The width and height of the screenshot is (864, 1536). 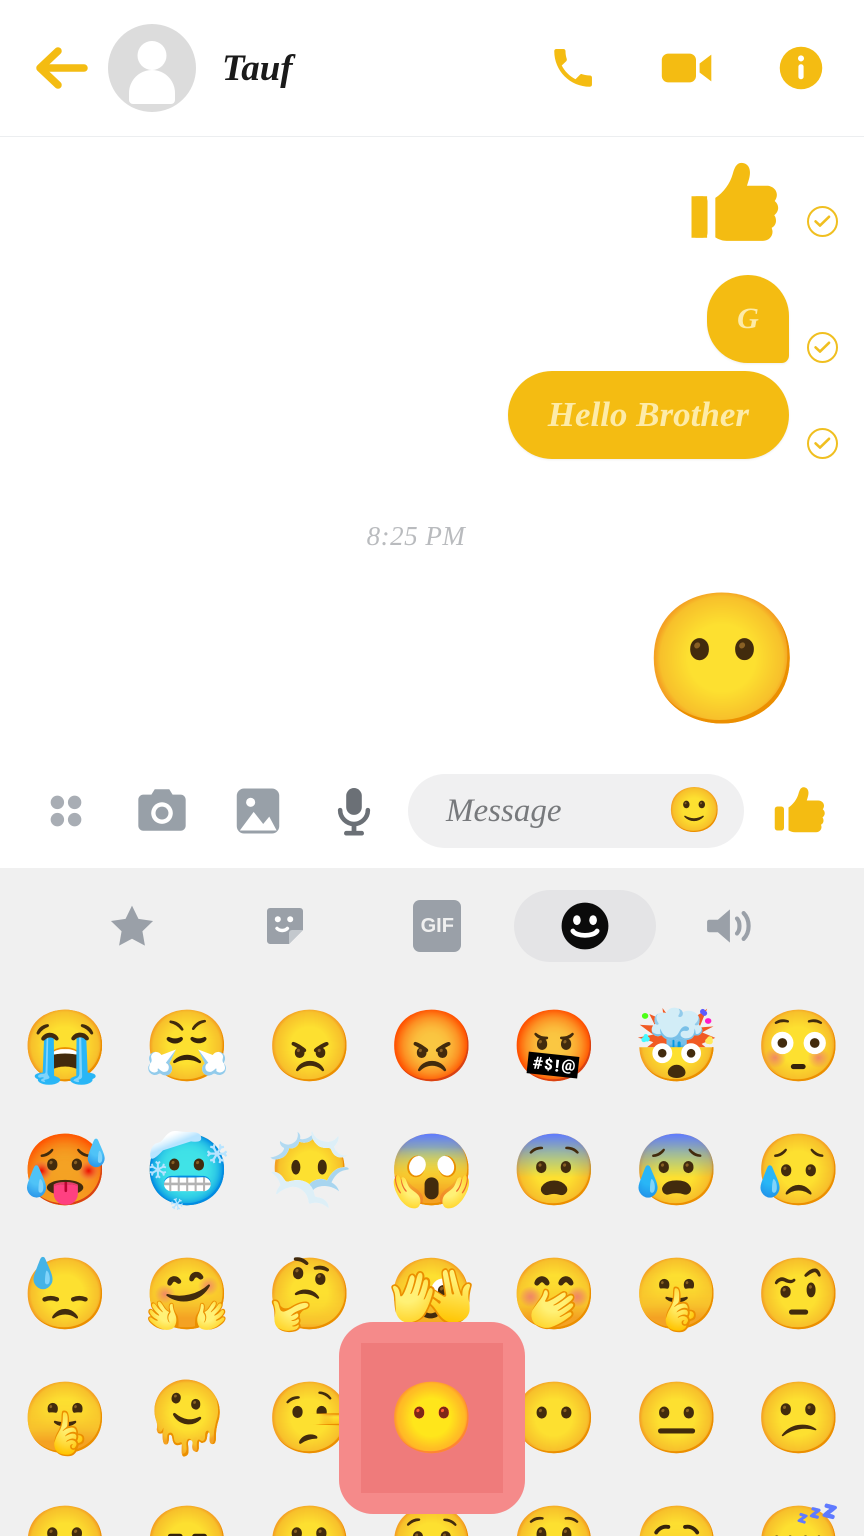 I want to click on emoji-cell: 🤨, so click(x=799, y=1294).